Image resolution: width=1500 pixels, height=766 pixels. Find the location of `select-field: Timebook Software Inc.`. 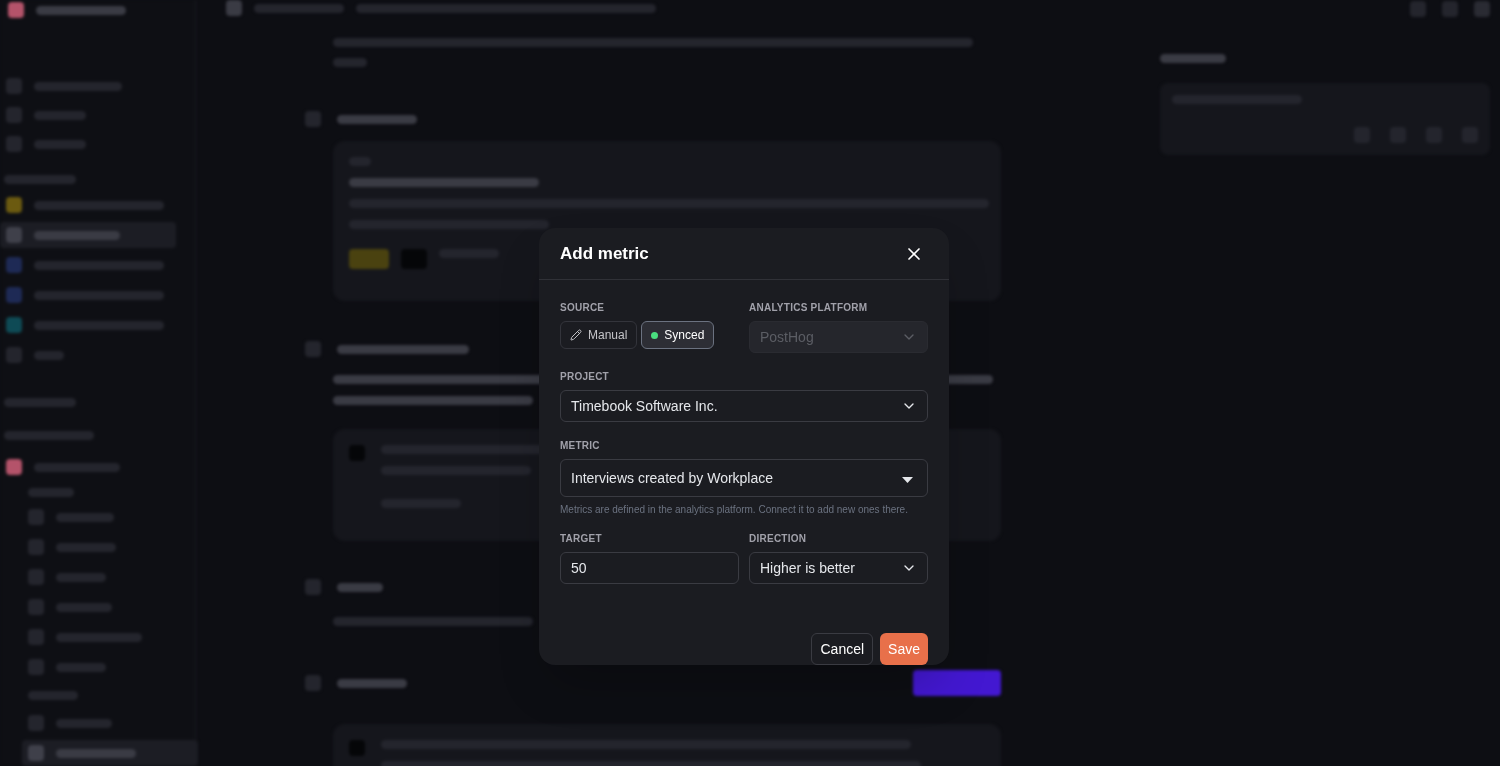

select-field: Timebook Software Inc. is located at coordinates (744, 406).